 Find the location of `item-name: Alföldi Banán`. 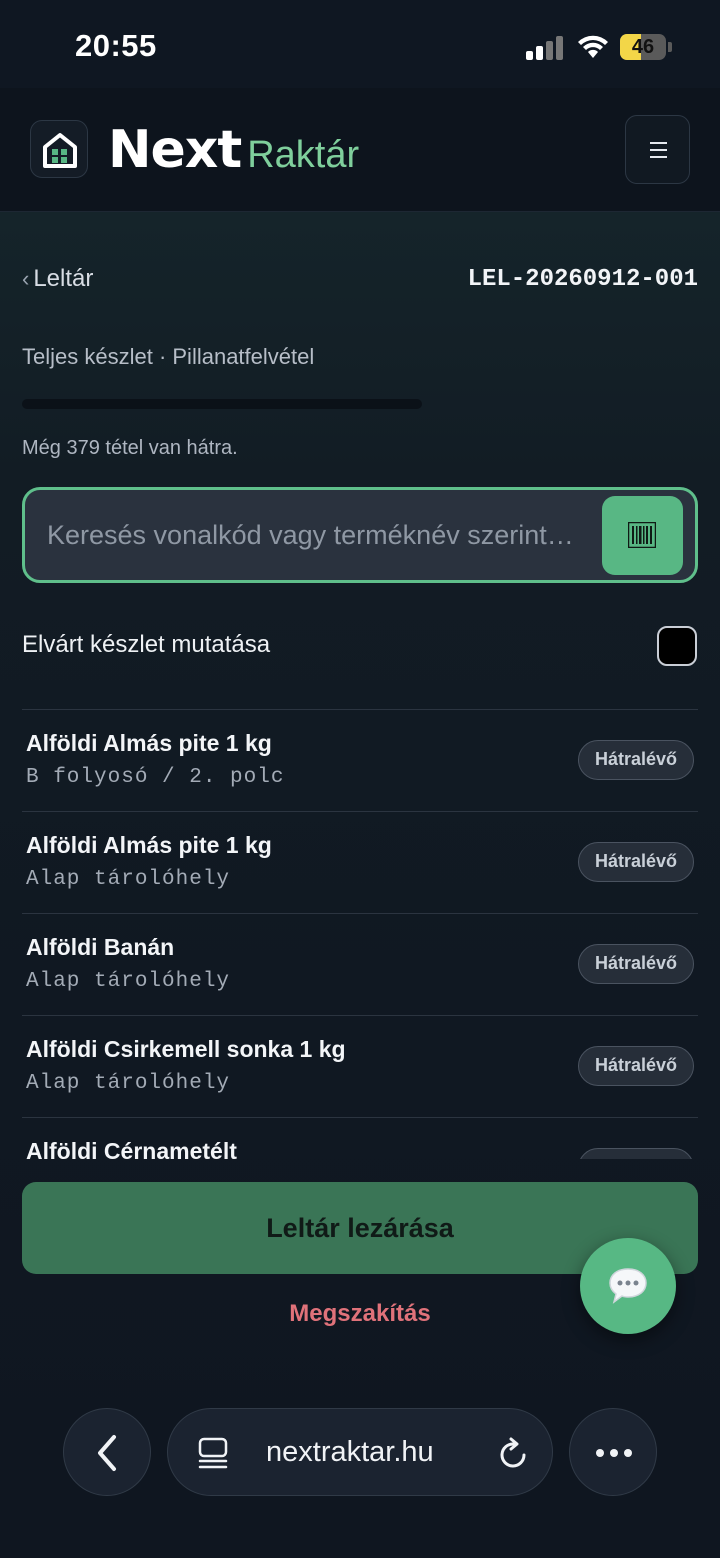

item-name: Alföldi Banán is located at coordinates (100, 947).